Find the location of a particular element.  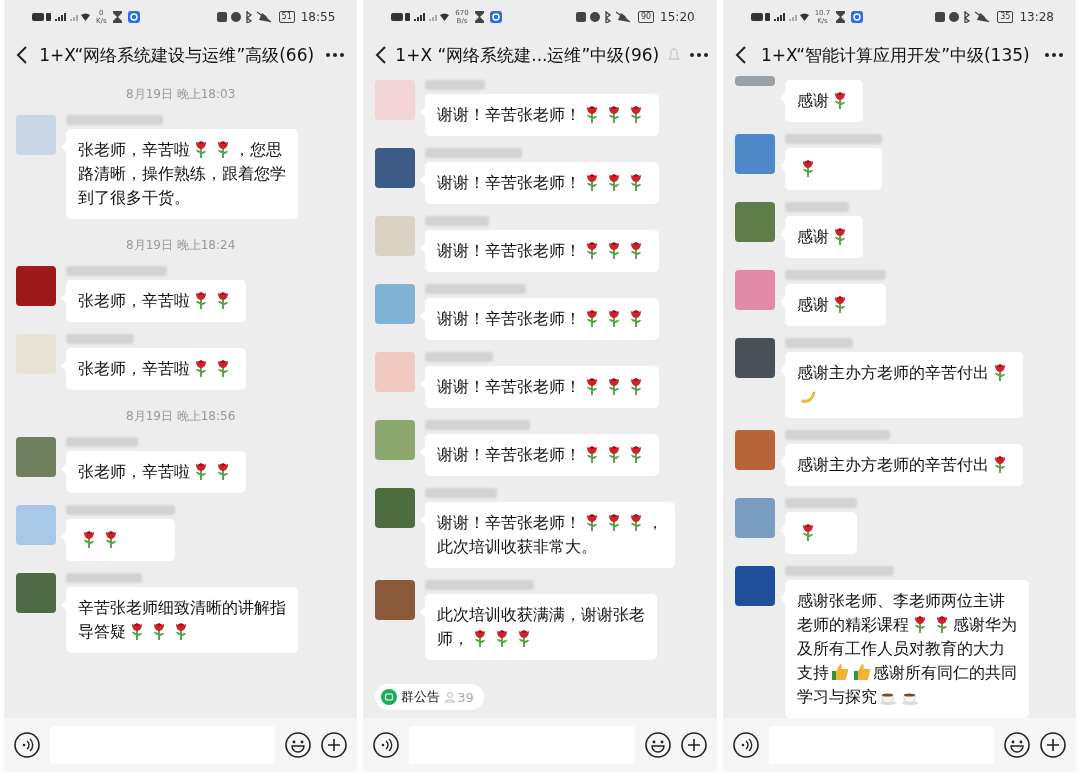

member-count: 39 is located at coordinates (459, 697).